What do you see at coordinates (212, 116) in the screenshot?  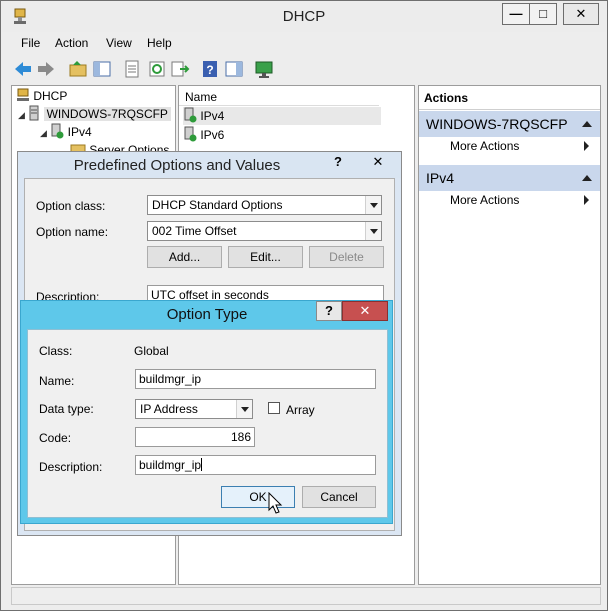 I see `list-label-ipv4: IPv4` at bounding box center [212, 116].